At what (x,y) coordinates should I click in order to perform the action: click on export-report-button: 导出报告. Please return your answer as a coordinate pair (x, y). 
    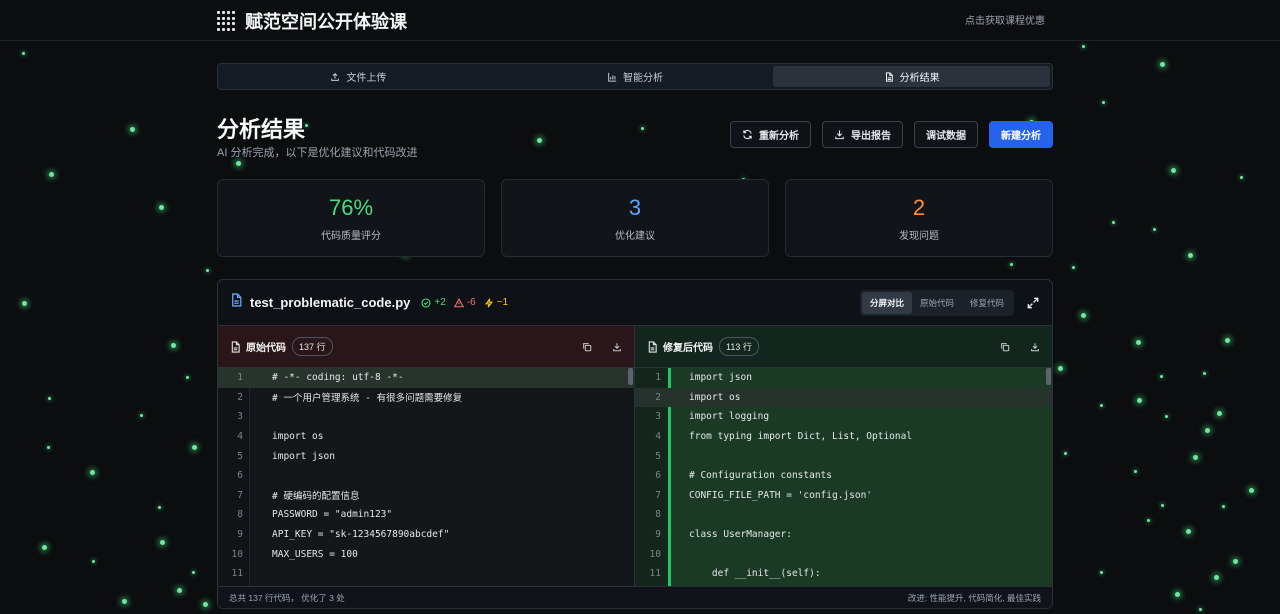
    Looking at the image, I should click on (862, 134).